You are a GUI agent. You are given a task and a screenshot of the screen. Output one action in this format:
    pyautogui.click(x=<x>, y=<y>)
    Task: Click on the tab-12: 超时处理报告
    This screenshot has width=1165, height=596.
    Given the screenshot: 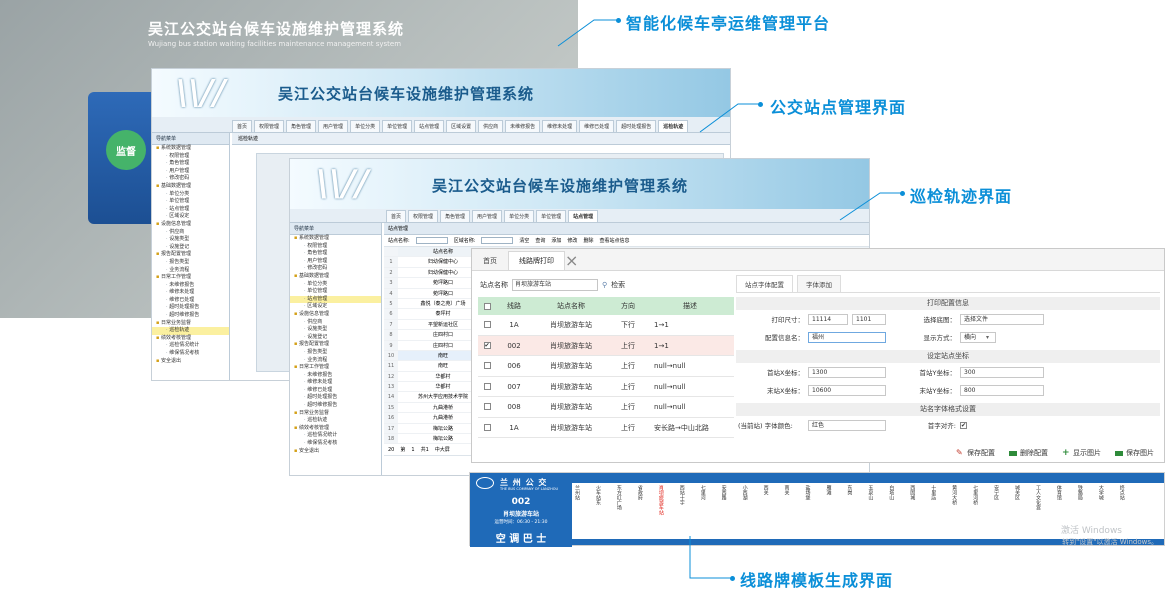 What is the action you would take?
    pyautogui.click(x=636, y=126)
    